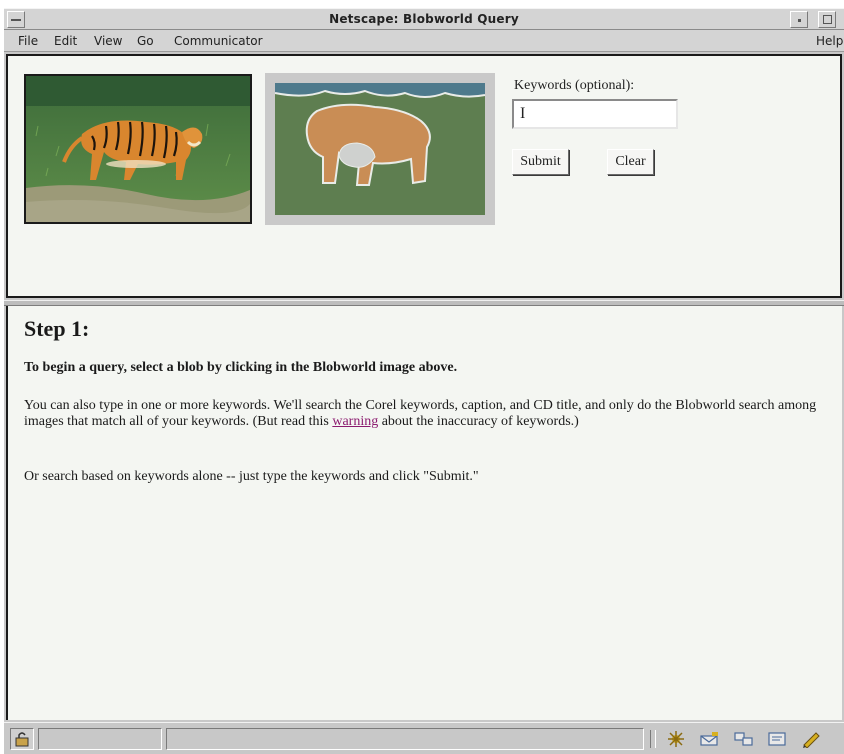 This screenshot has width=844, height=754. Describe the element at coordinates (138, 149) in the screenshot. I see `query-photo-tiger` at that location.